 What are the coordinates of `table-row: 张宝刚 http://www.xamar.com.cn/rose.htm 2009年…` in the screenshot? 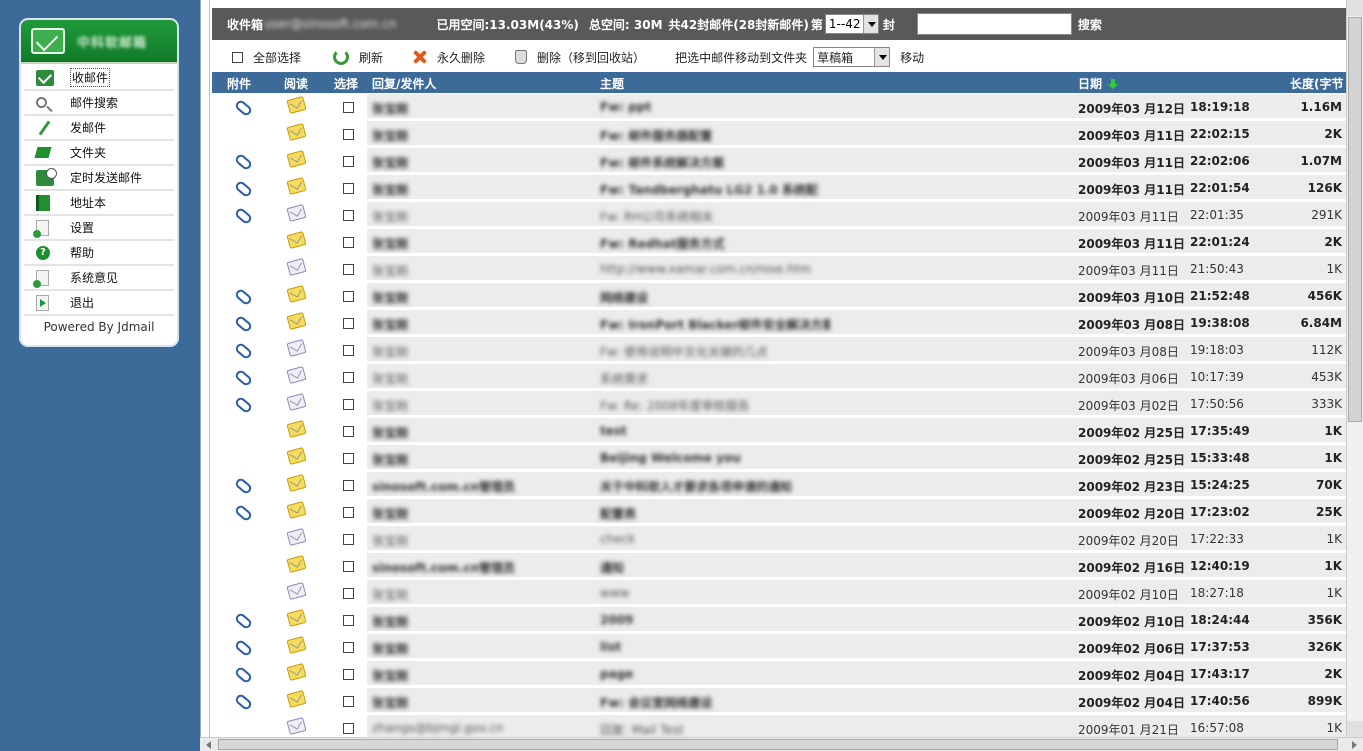 It's located at (779, 269).